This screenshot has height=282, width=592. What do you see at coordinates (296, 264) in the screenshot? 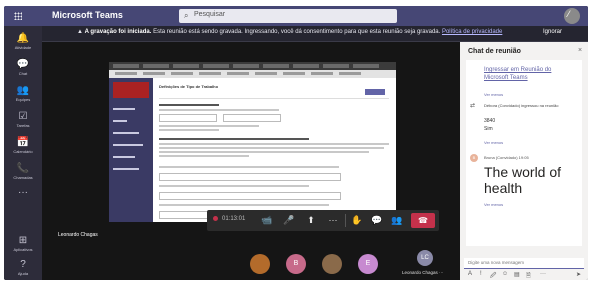
I see `participant-avatar: B` at bounding box center [296, 264].